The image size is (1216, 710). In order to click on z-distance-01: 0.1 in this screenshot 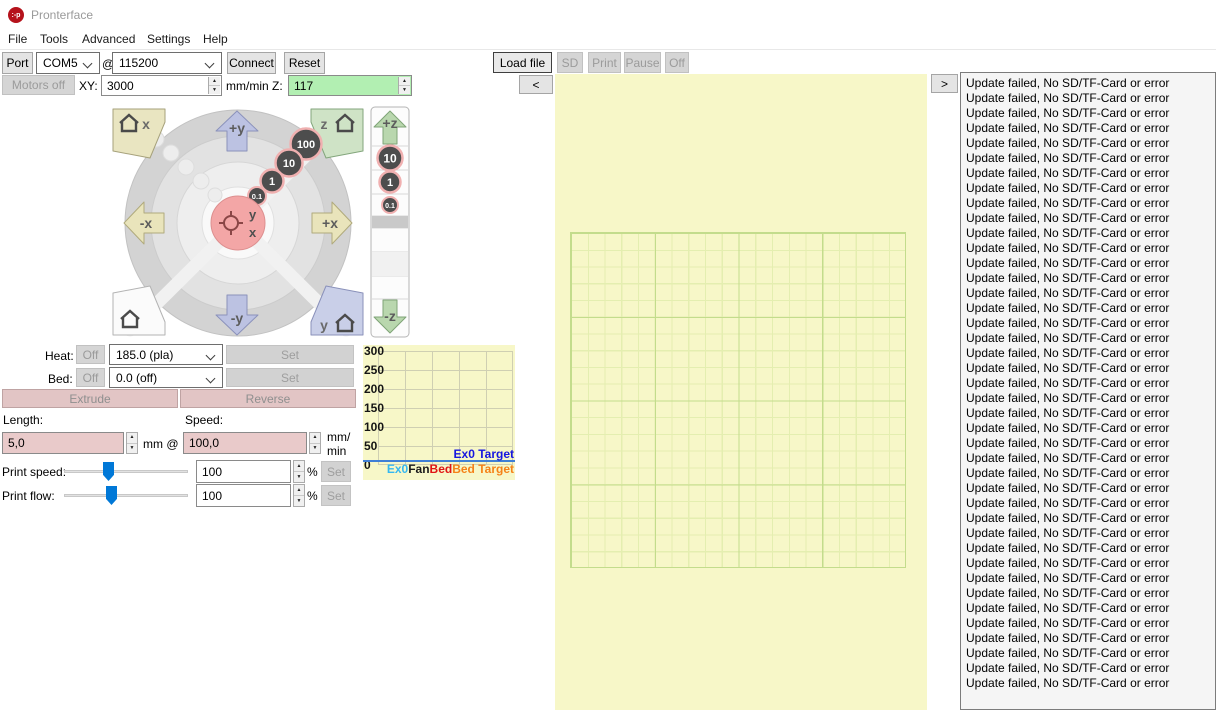, I will do `click(390, 205)`.